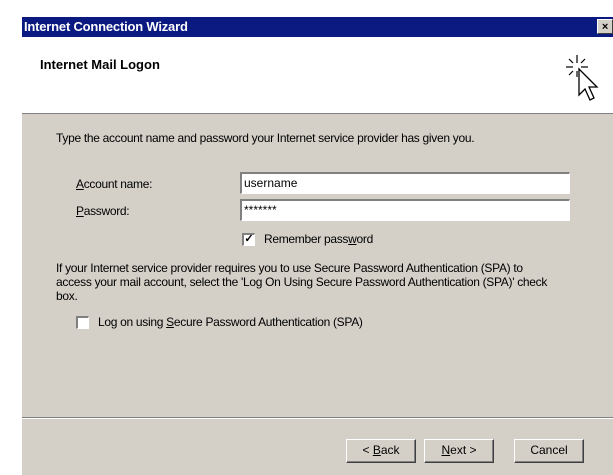 The image size is (613, 475). What do you see at coordinates (318, 239) in the screenshot?
I see `remember-password-label: Remember password` at bounding box center [318, 239].